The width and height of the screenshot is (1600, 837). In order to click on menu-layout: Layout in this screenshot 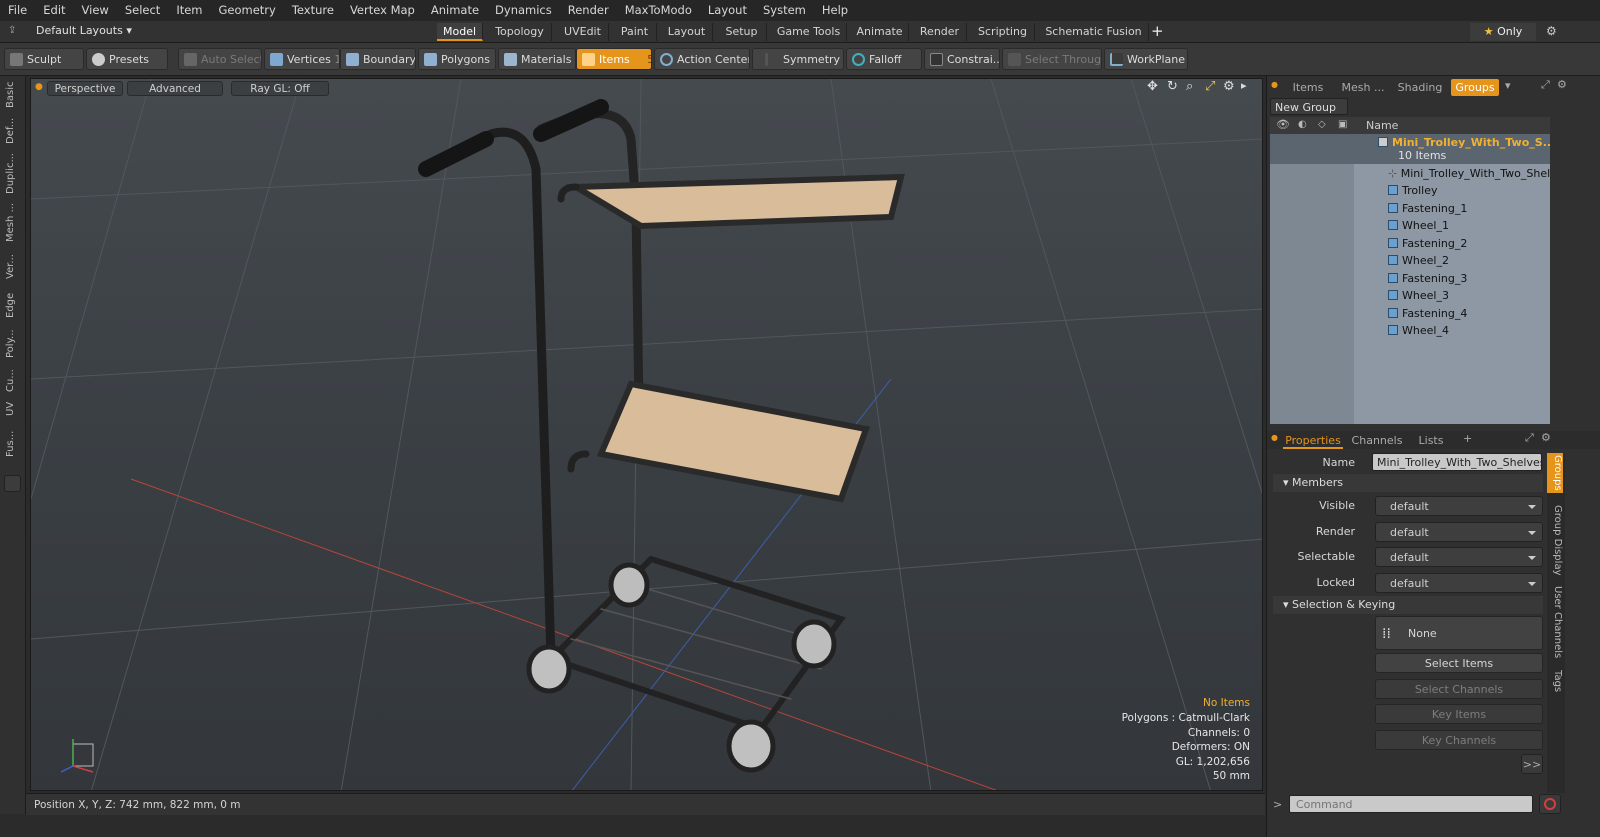, I will do `click(727, 10)`.